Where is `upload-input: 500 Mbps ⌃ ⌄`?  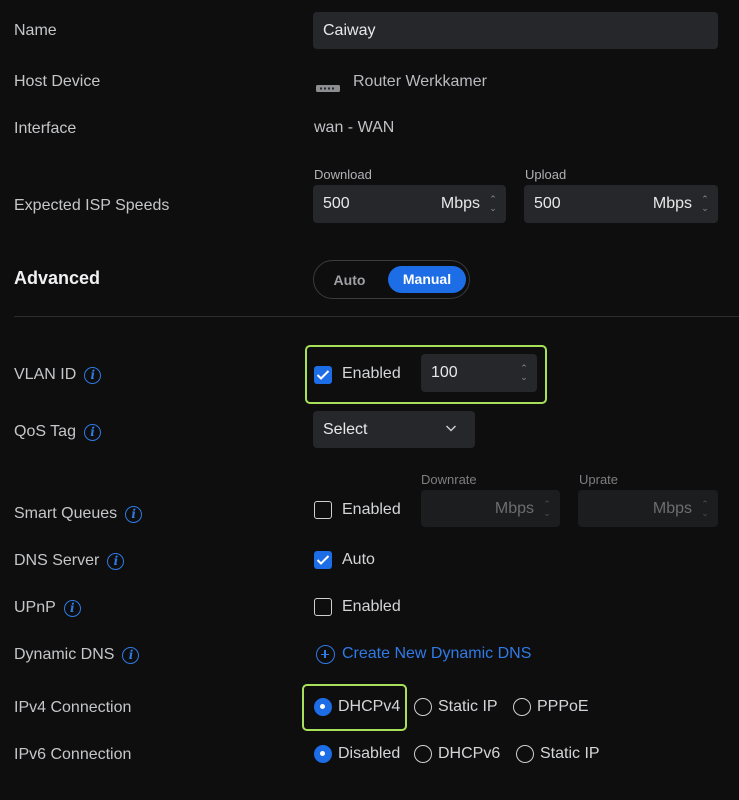 upload-input: 500 Mbps ⌃ ⌄ is located at coordinates (621, 204).